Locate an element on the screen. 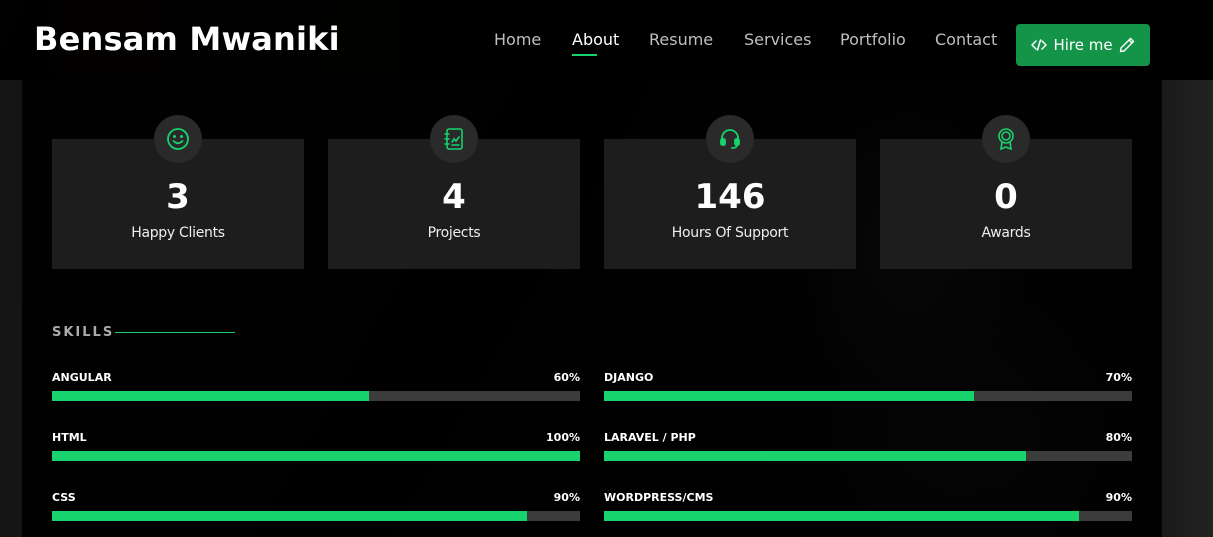 The image size is (1213, 537). nav-services: Services is located at coordinates (777, 39).